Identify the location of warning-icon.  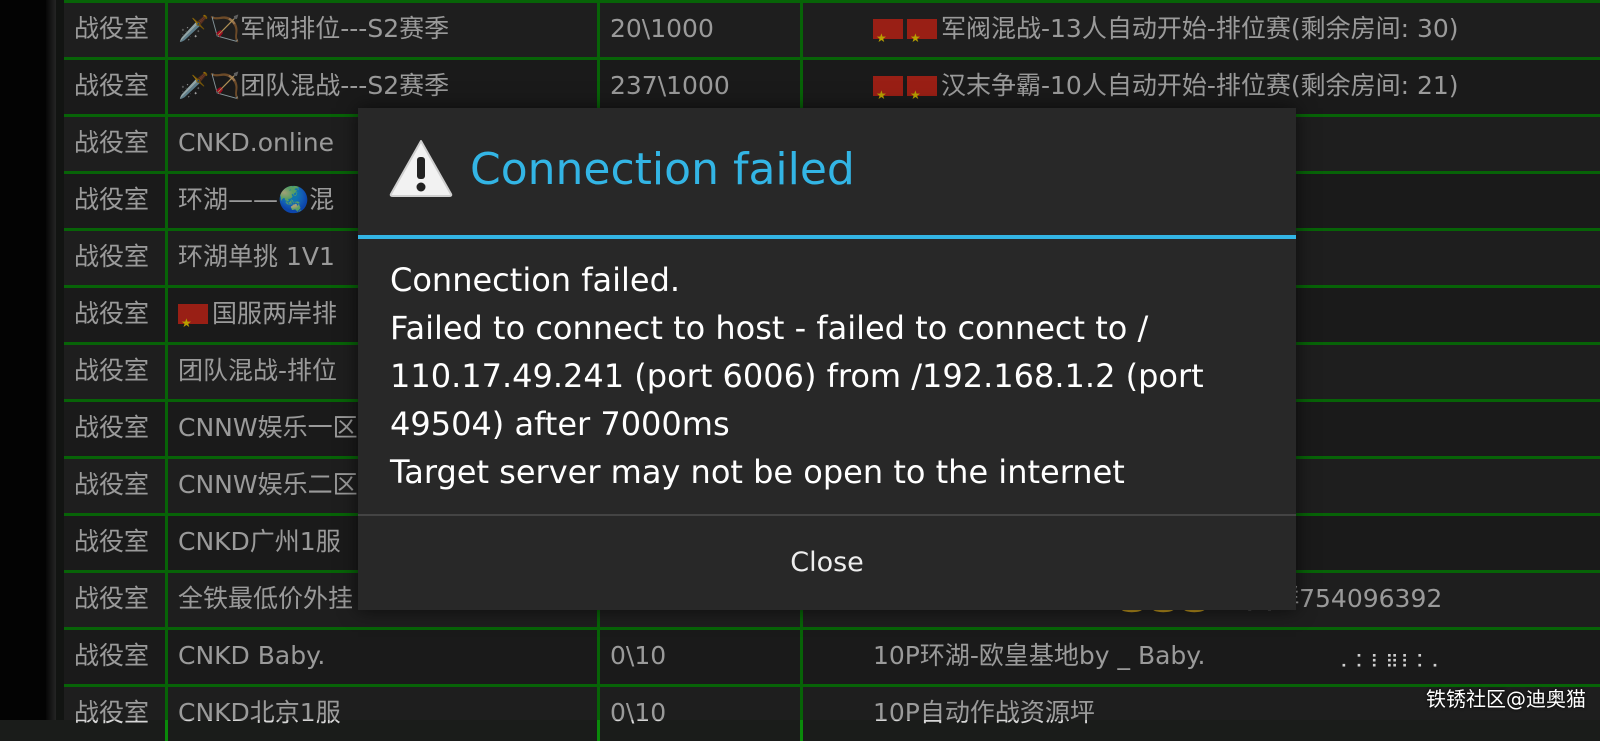
(421, 168).